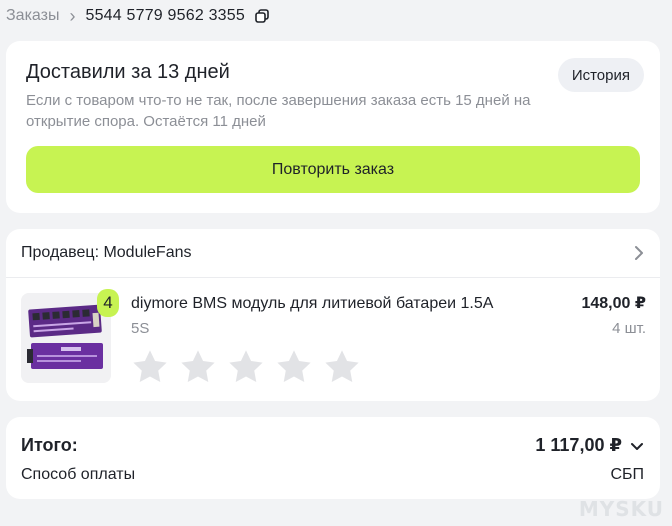  Describe the element at coordinates (333, 253) in the screenshot. I see `seller-row: Продавец: ModuleFans` at that location.